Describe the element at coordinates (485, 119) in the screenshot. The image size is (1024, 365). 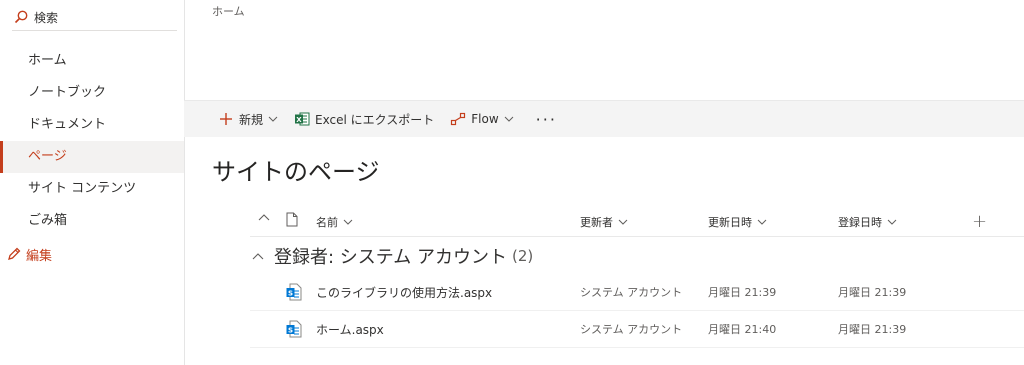
I see `flow-label: Flow` at that location.